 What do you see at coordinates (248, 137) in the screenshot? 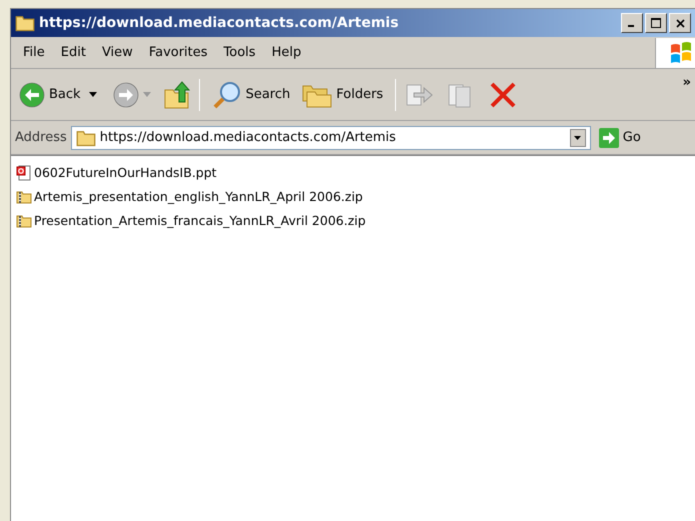
I see `address-text: https://download.mediacontacts.com/Artemis` at bounding box center [248, 137].